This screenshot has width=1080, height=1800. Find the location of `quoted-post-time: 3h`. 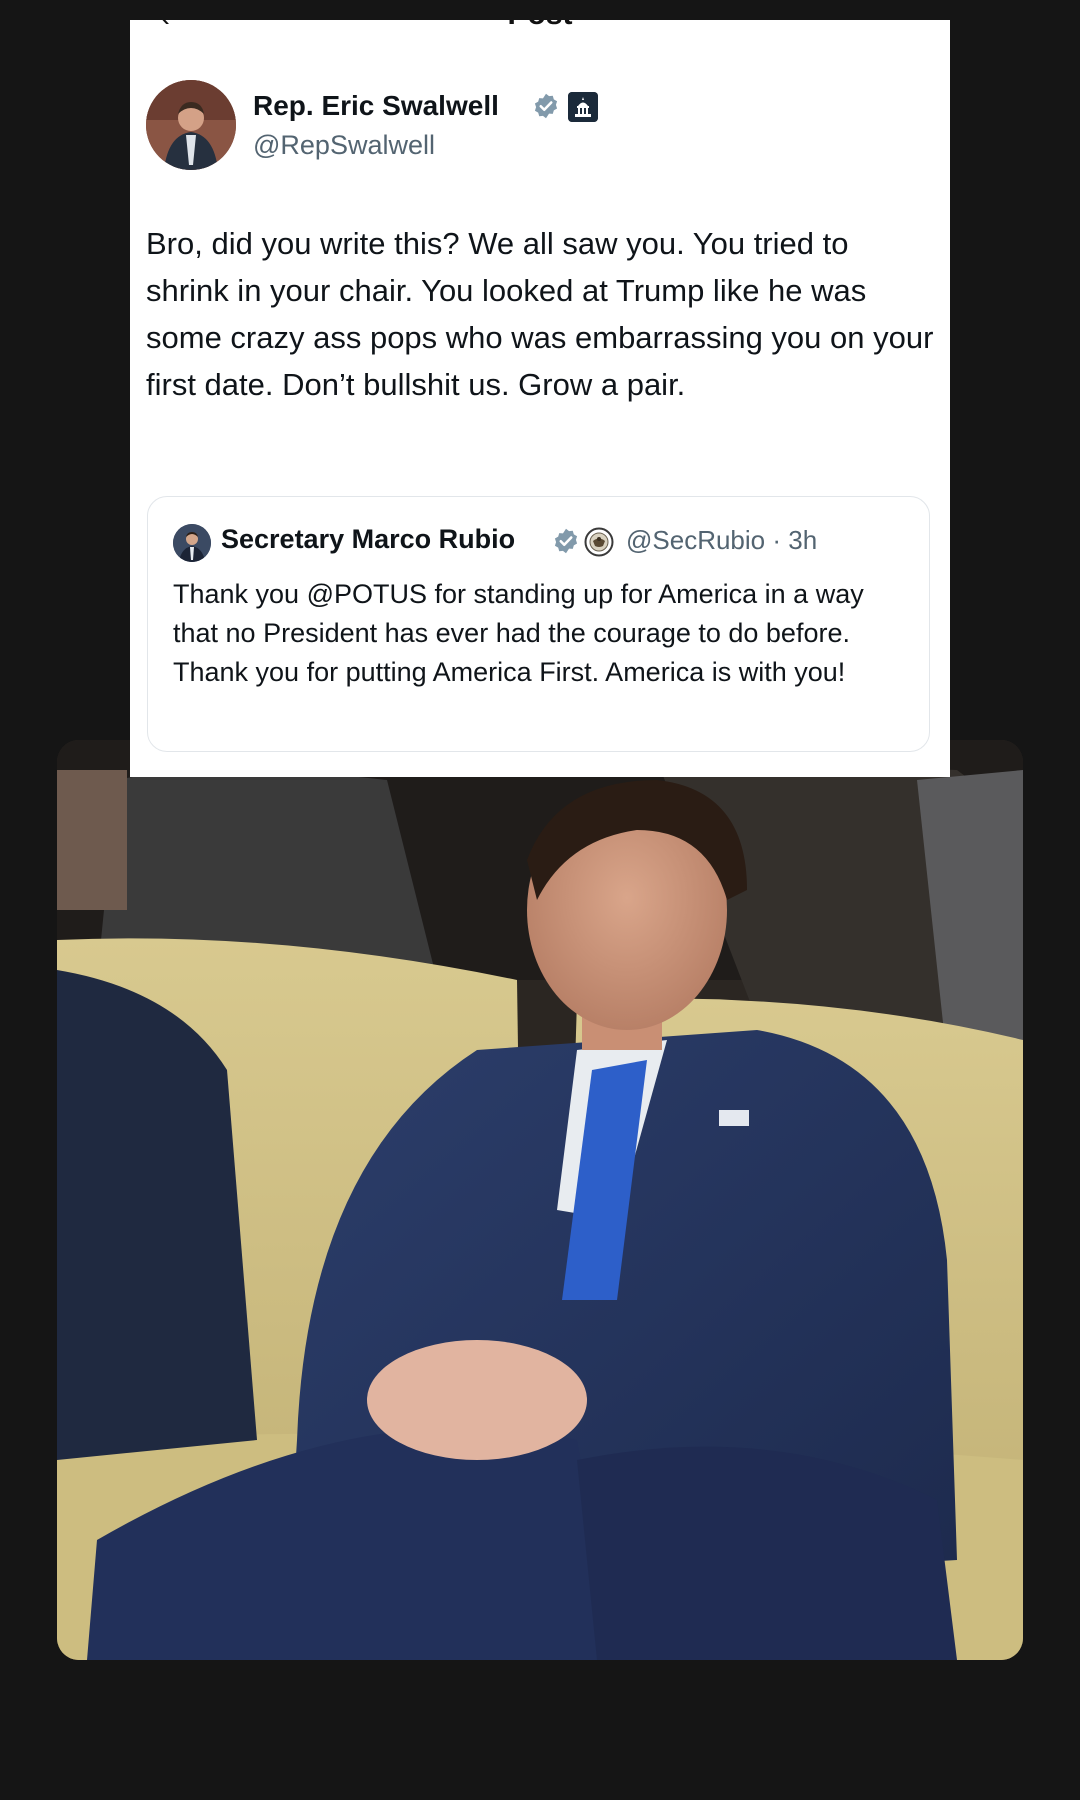

quoted-post-time: 3h is located at coordinates (802, 540).